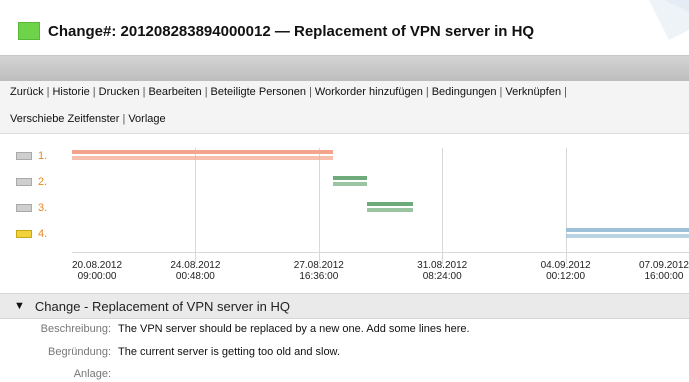  I want to click on tick-date: 20.08.2012, so click(97, 265).